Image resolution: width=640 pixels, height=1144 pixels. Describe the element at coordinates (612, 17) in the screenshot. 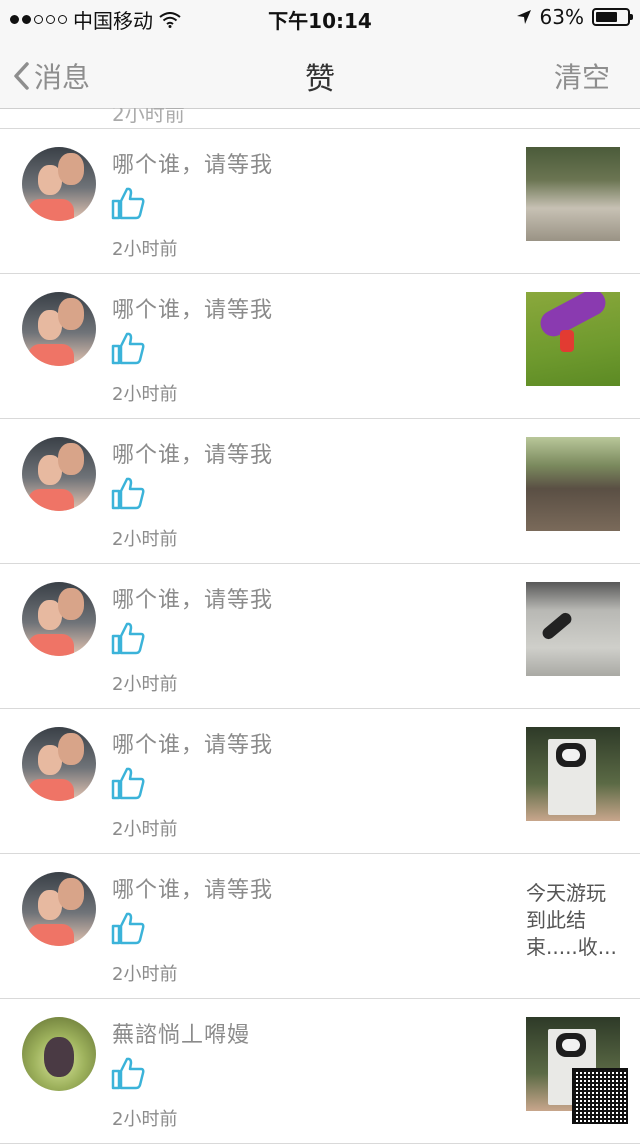

I see `battery-icon` at that location.